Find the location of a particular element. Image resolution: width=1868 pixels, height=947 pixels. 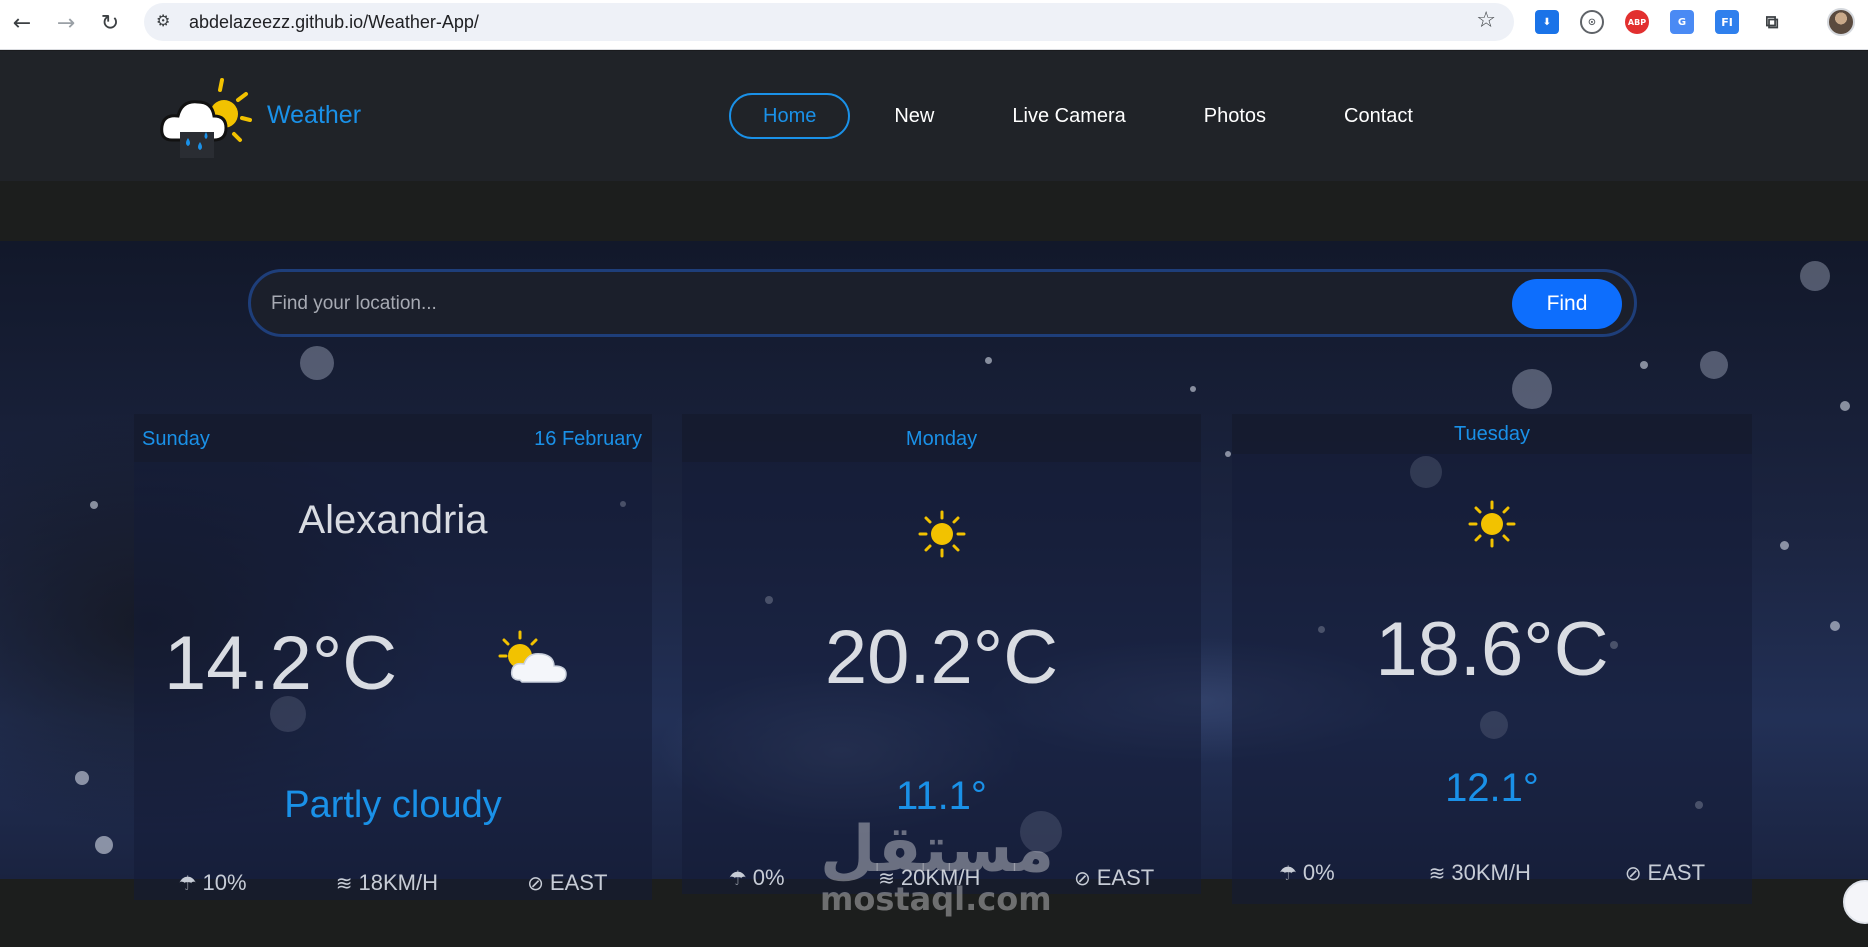

download-icon: ⬇ is located at coordinates (1547, 22).